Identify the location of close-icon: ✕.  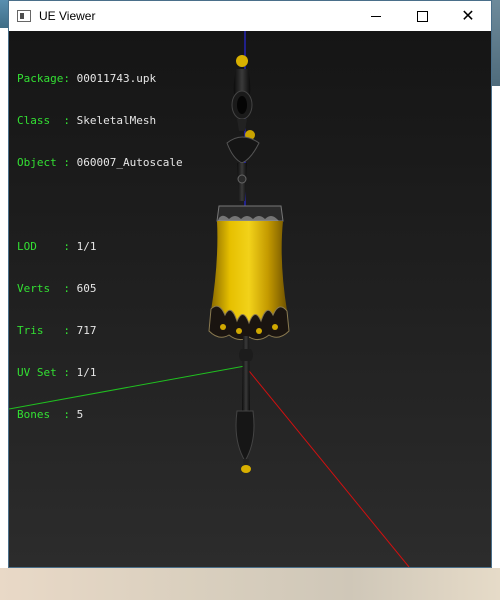
(468, 15).